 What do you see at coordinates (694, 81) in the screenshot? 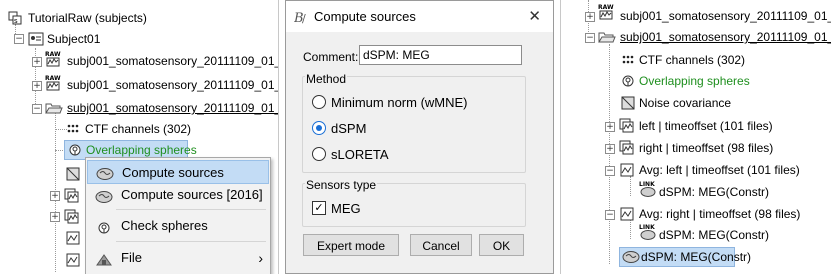
I see `tree-headmodel-label: Overlapping spheres` at bounding box center [694, 81].